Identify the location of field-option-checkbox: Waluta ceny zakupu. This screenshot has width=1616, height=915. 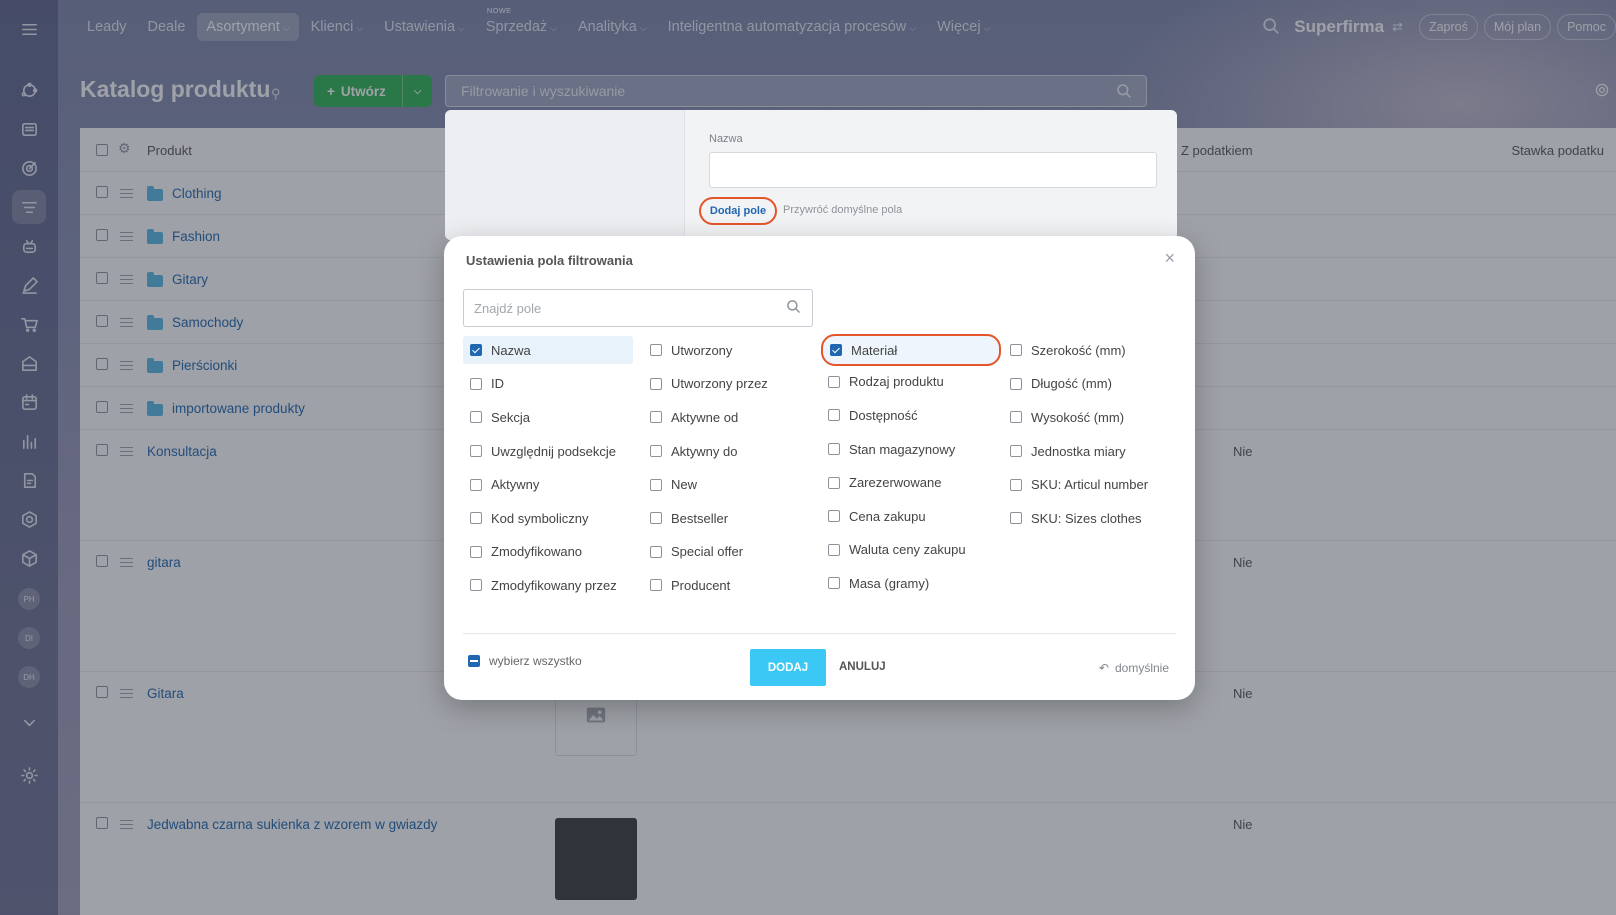
(911, 550).